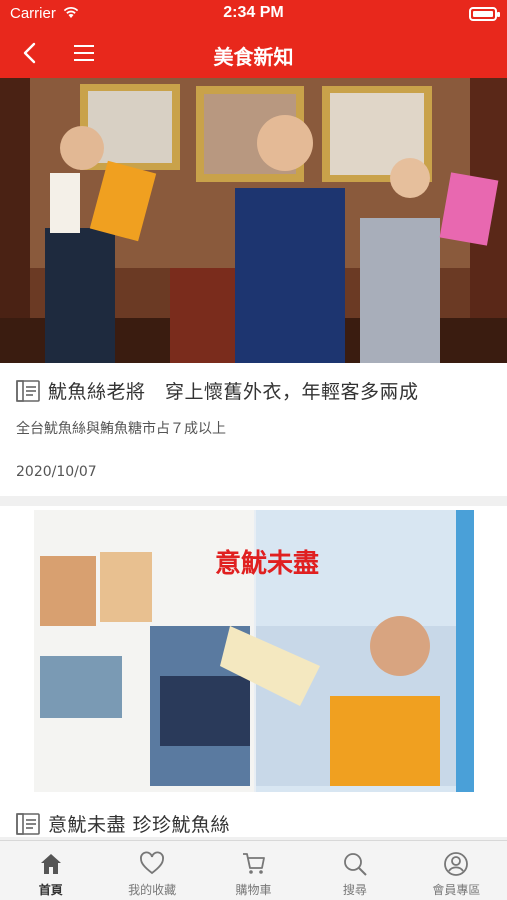 Image resolution: width=507 pixels, height=900 pixels. I want to click on article-title: 意魷未盡 珍珍魷魚絲, so click(139, 823).